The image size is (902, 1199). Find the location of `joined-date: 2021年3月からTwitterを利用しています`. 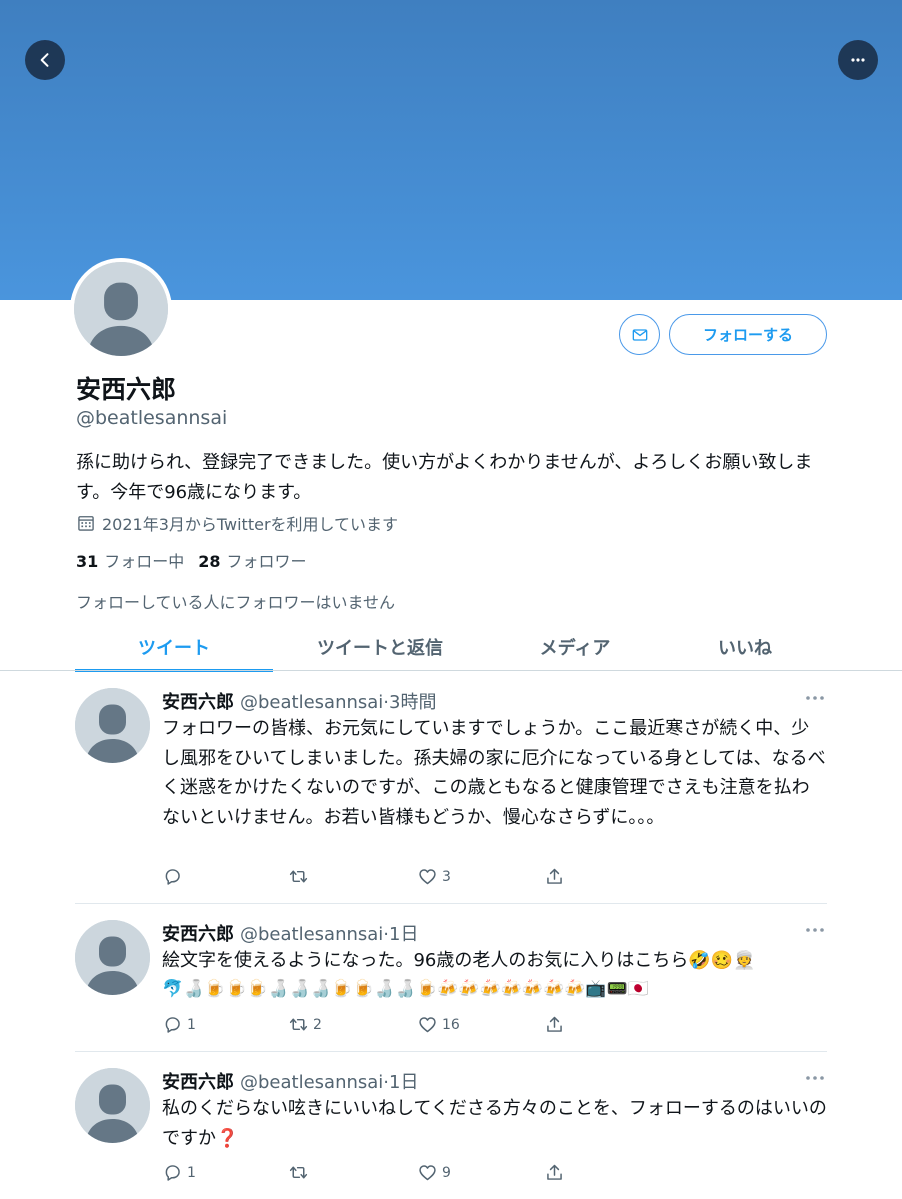

joined-date: 2021年3月からTwitterを利用しています is located at coordinates (237, 523).